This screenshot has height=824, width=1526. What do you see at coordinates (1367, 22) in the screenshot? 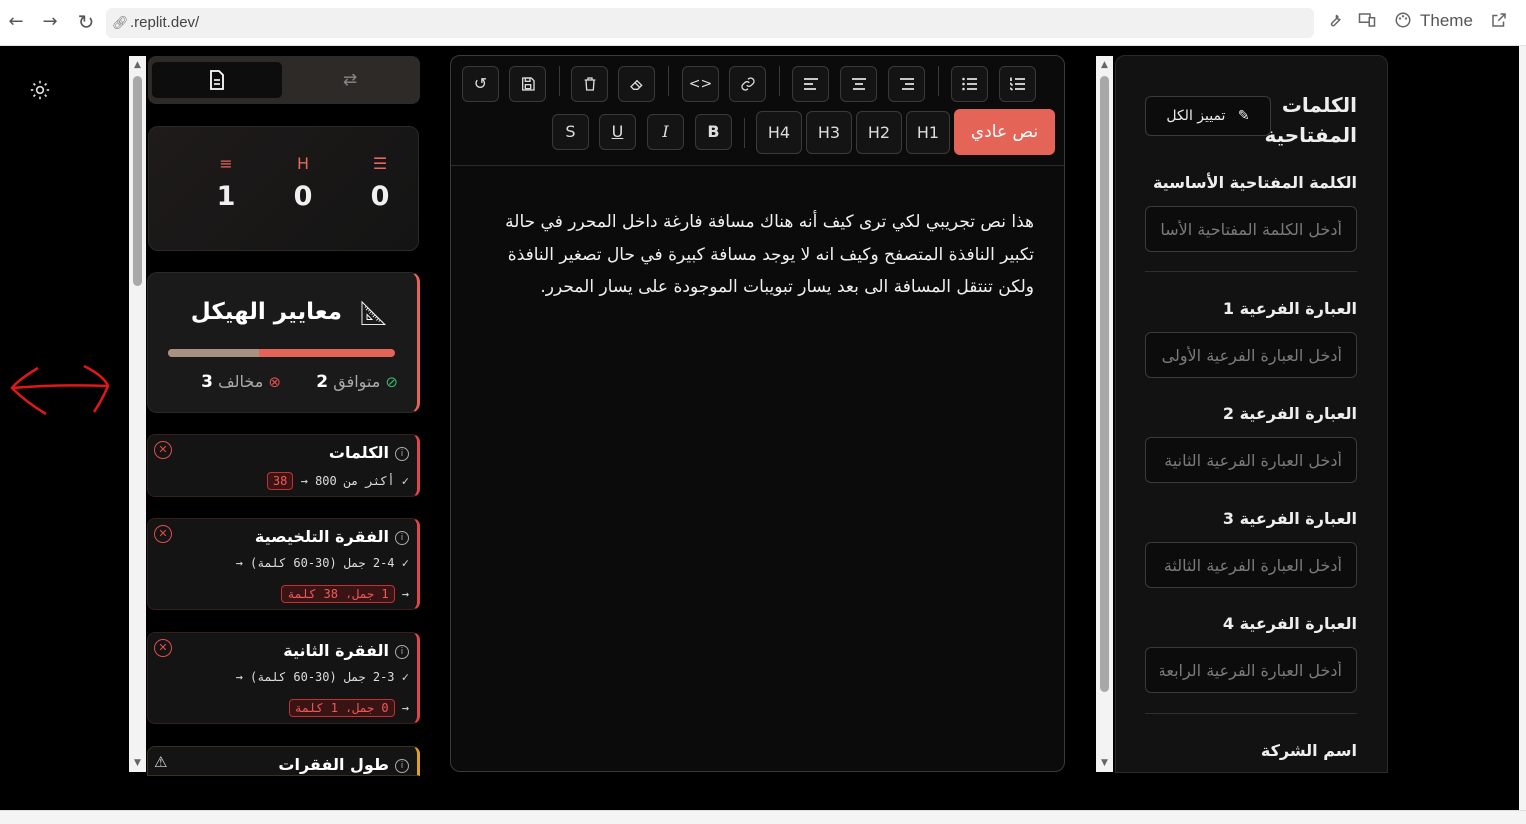
I see `devices-icon` at bounding box center [1367, 22].